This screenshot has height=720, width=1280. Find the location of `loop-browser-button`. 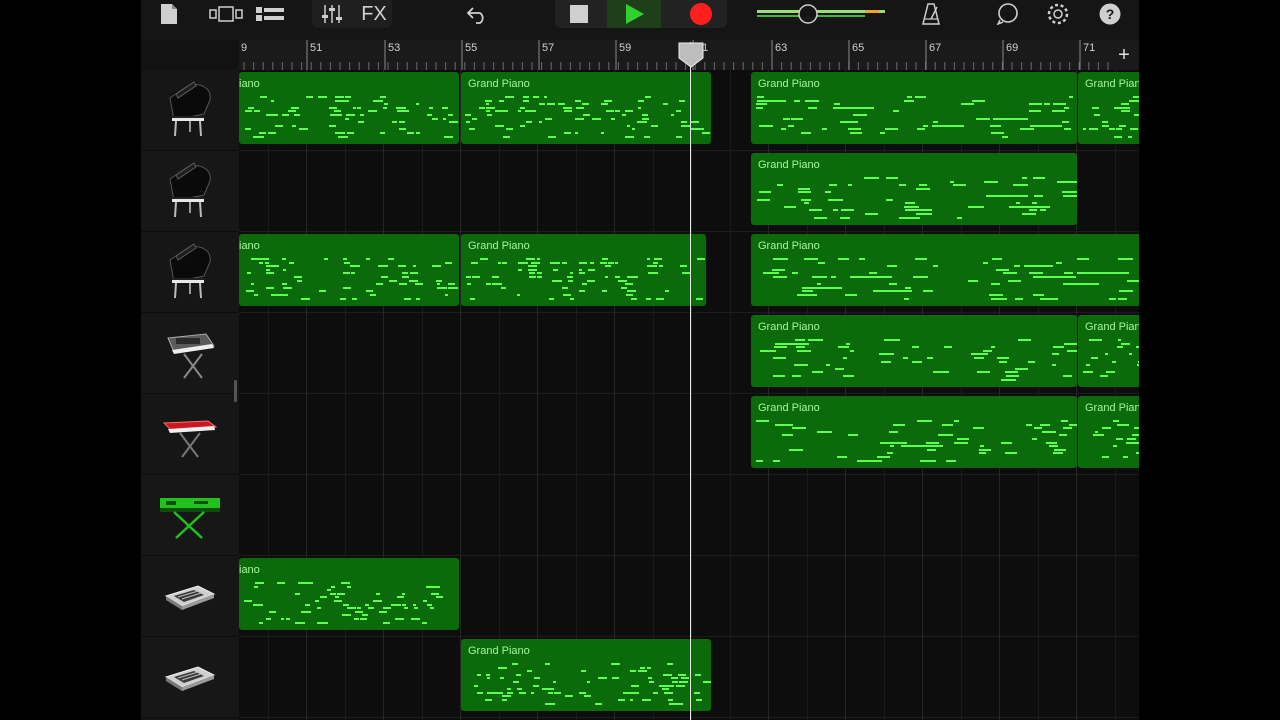

loop-browser-button is located at coordinates (1008, 14).